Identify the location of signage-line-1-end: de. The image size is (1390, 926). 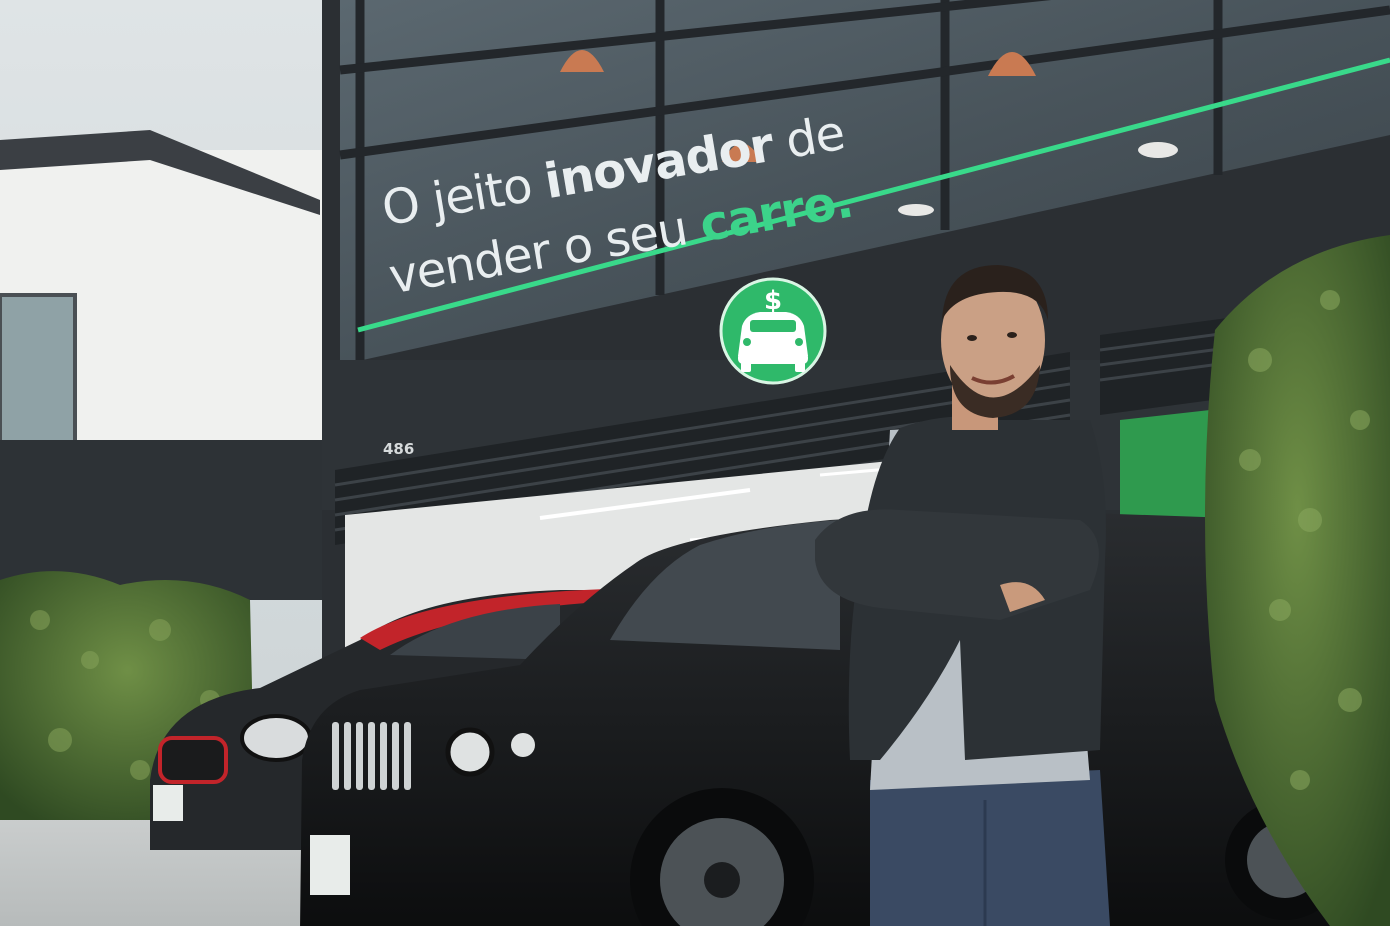
(815, 137).